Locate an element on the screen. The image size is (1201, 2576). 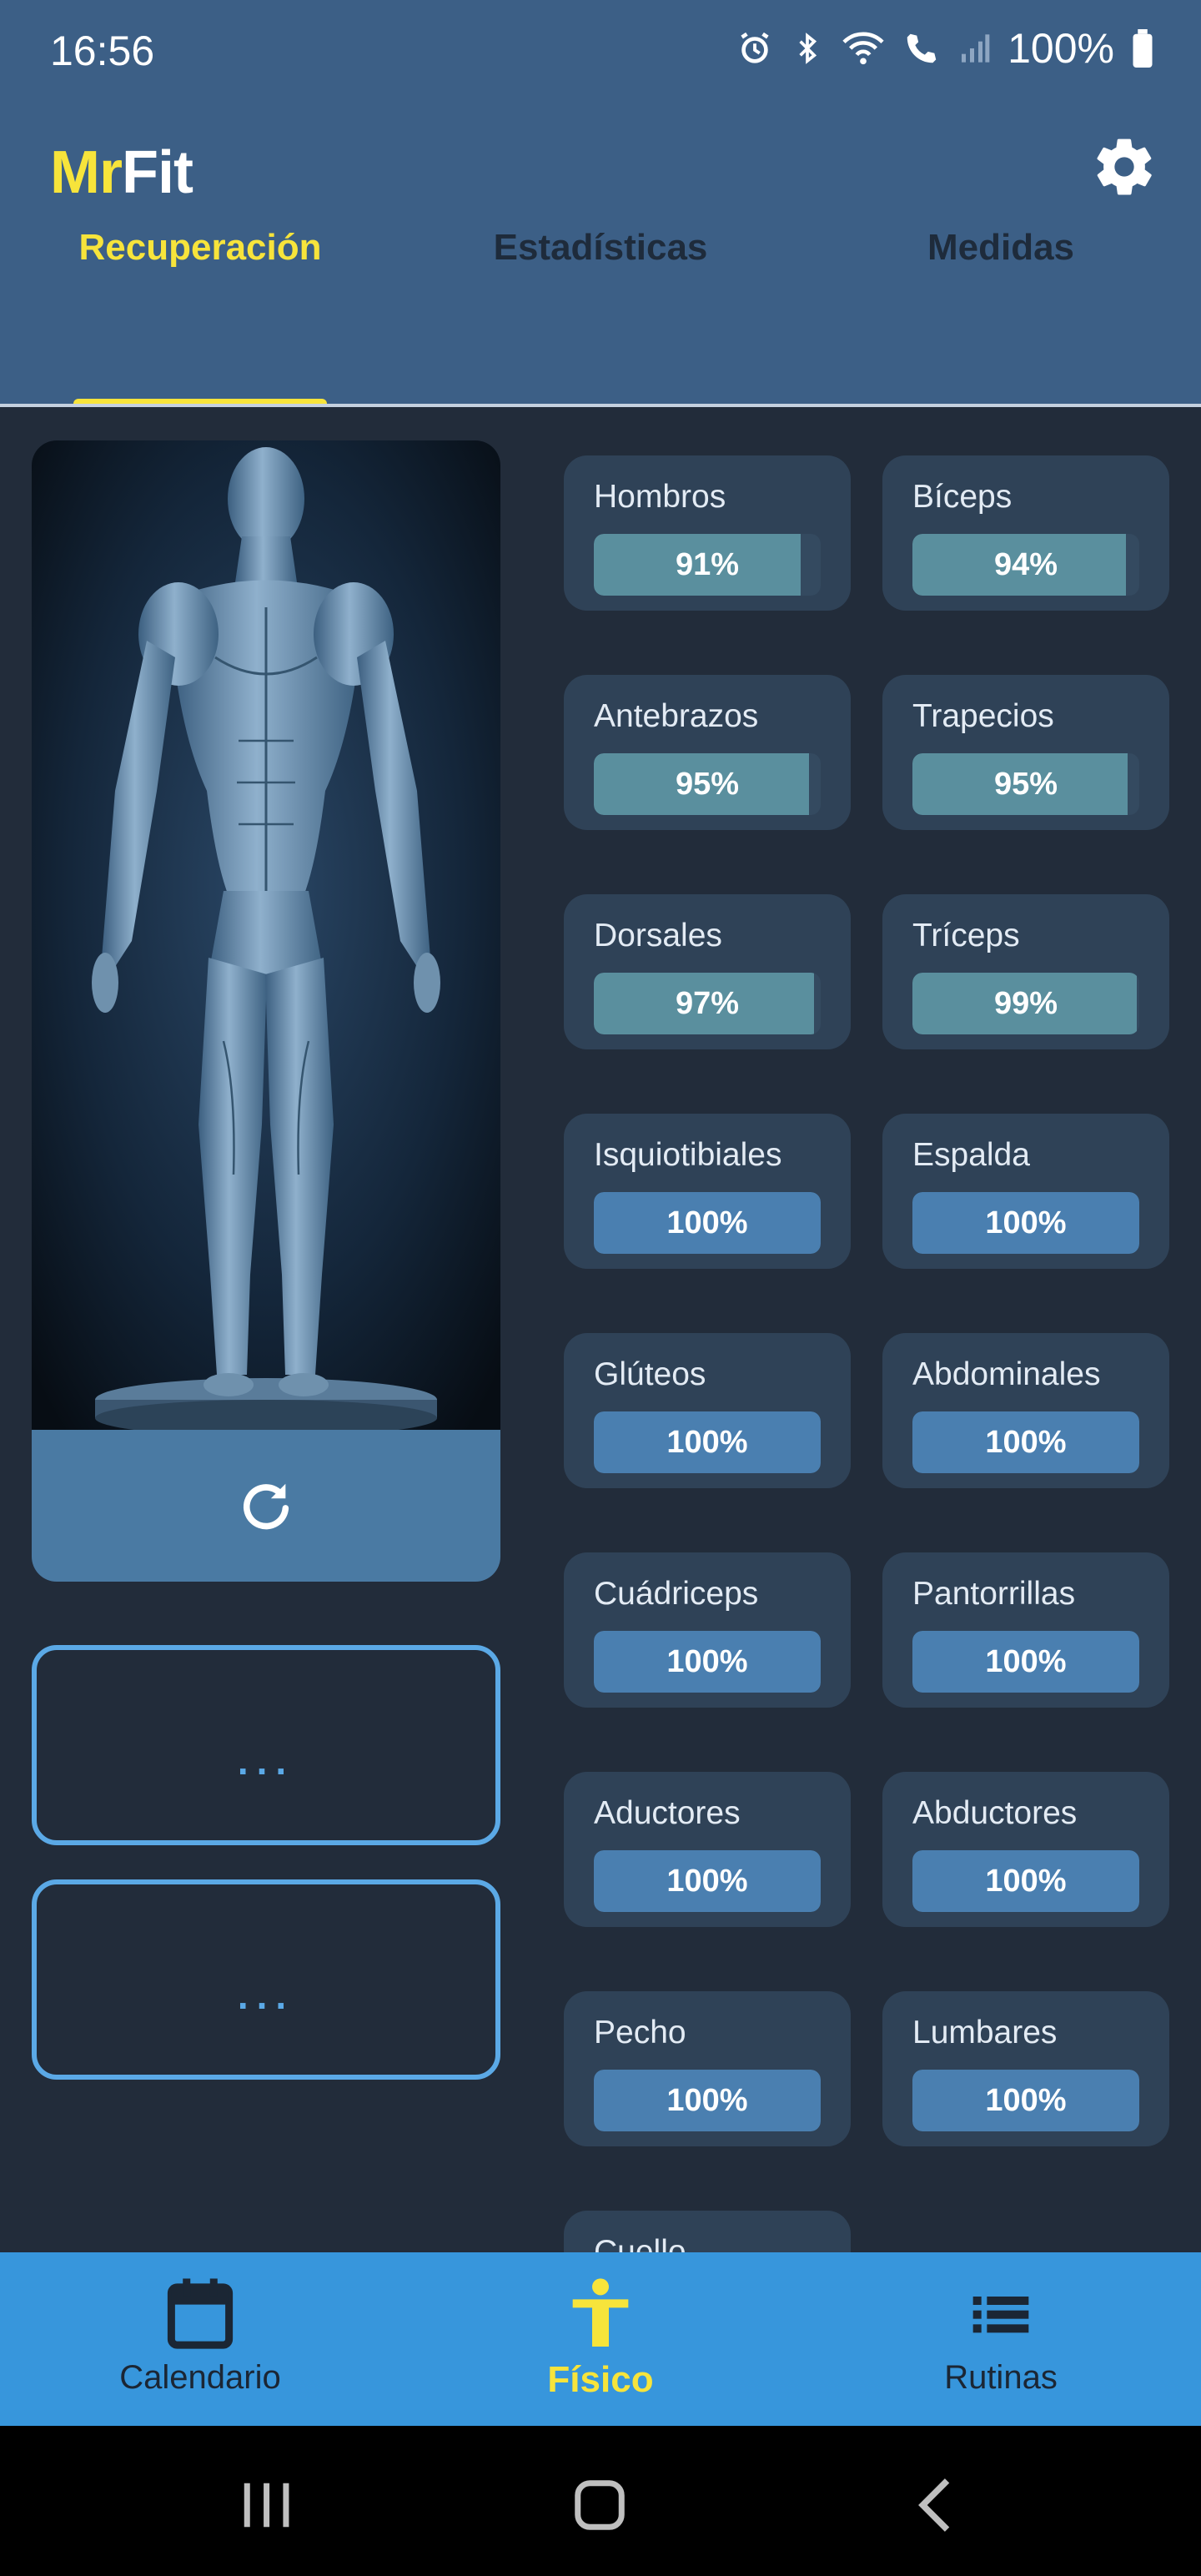
anatomy-figure-image is located at coordinates (266, 935).